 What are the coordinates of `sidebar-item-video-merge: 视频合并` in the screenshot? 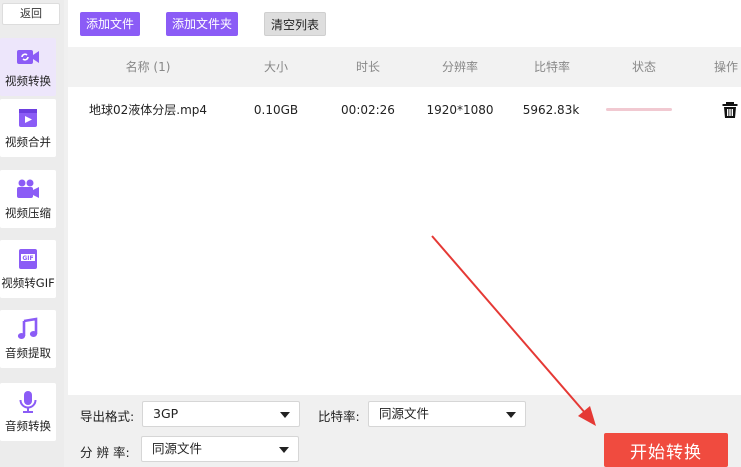 It's located at (28, 128).